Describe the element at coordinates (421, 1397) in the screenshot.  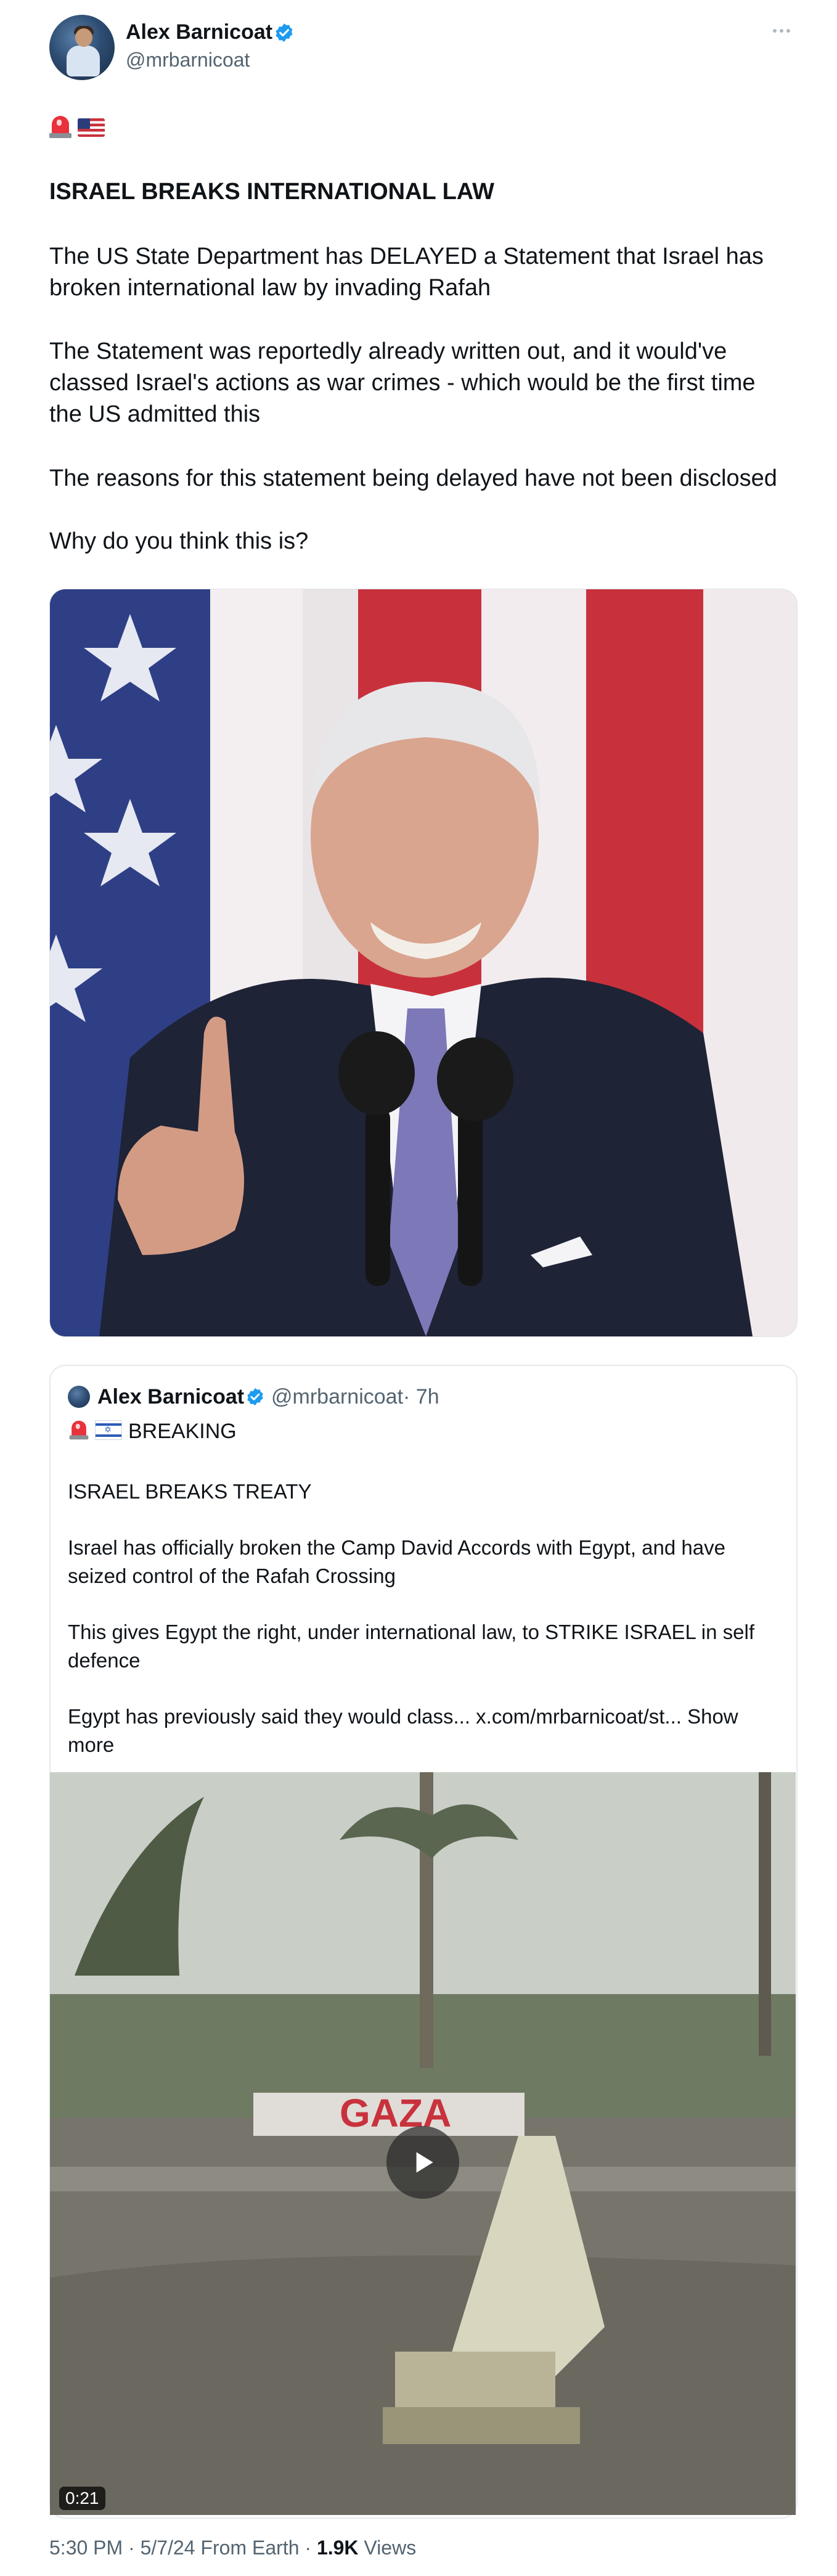
I see `quoted-tweet-time: · 7h` at that location.